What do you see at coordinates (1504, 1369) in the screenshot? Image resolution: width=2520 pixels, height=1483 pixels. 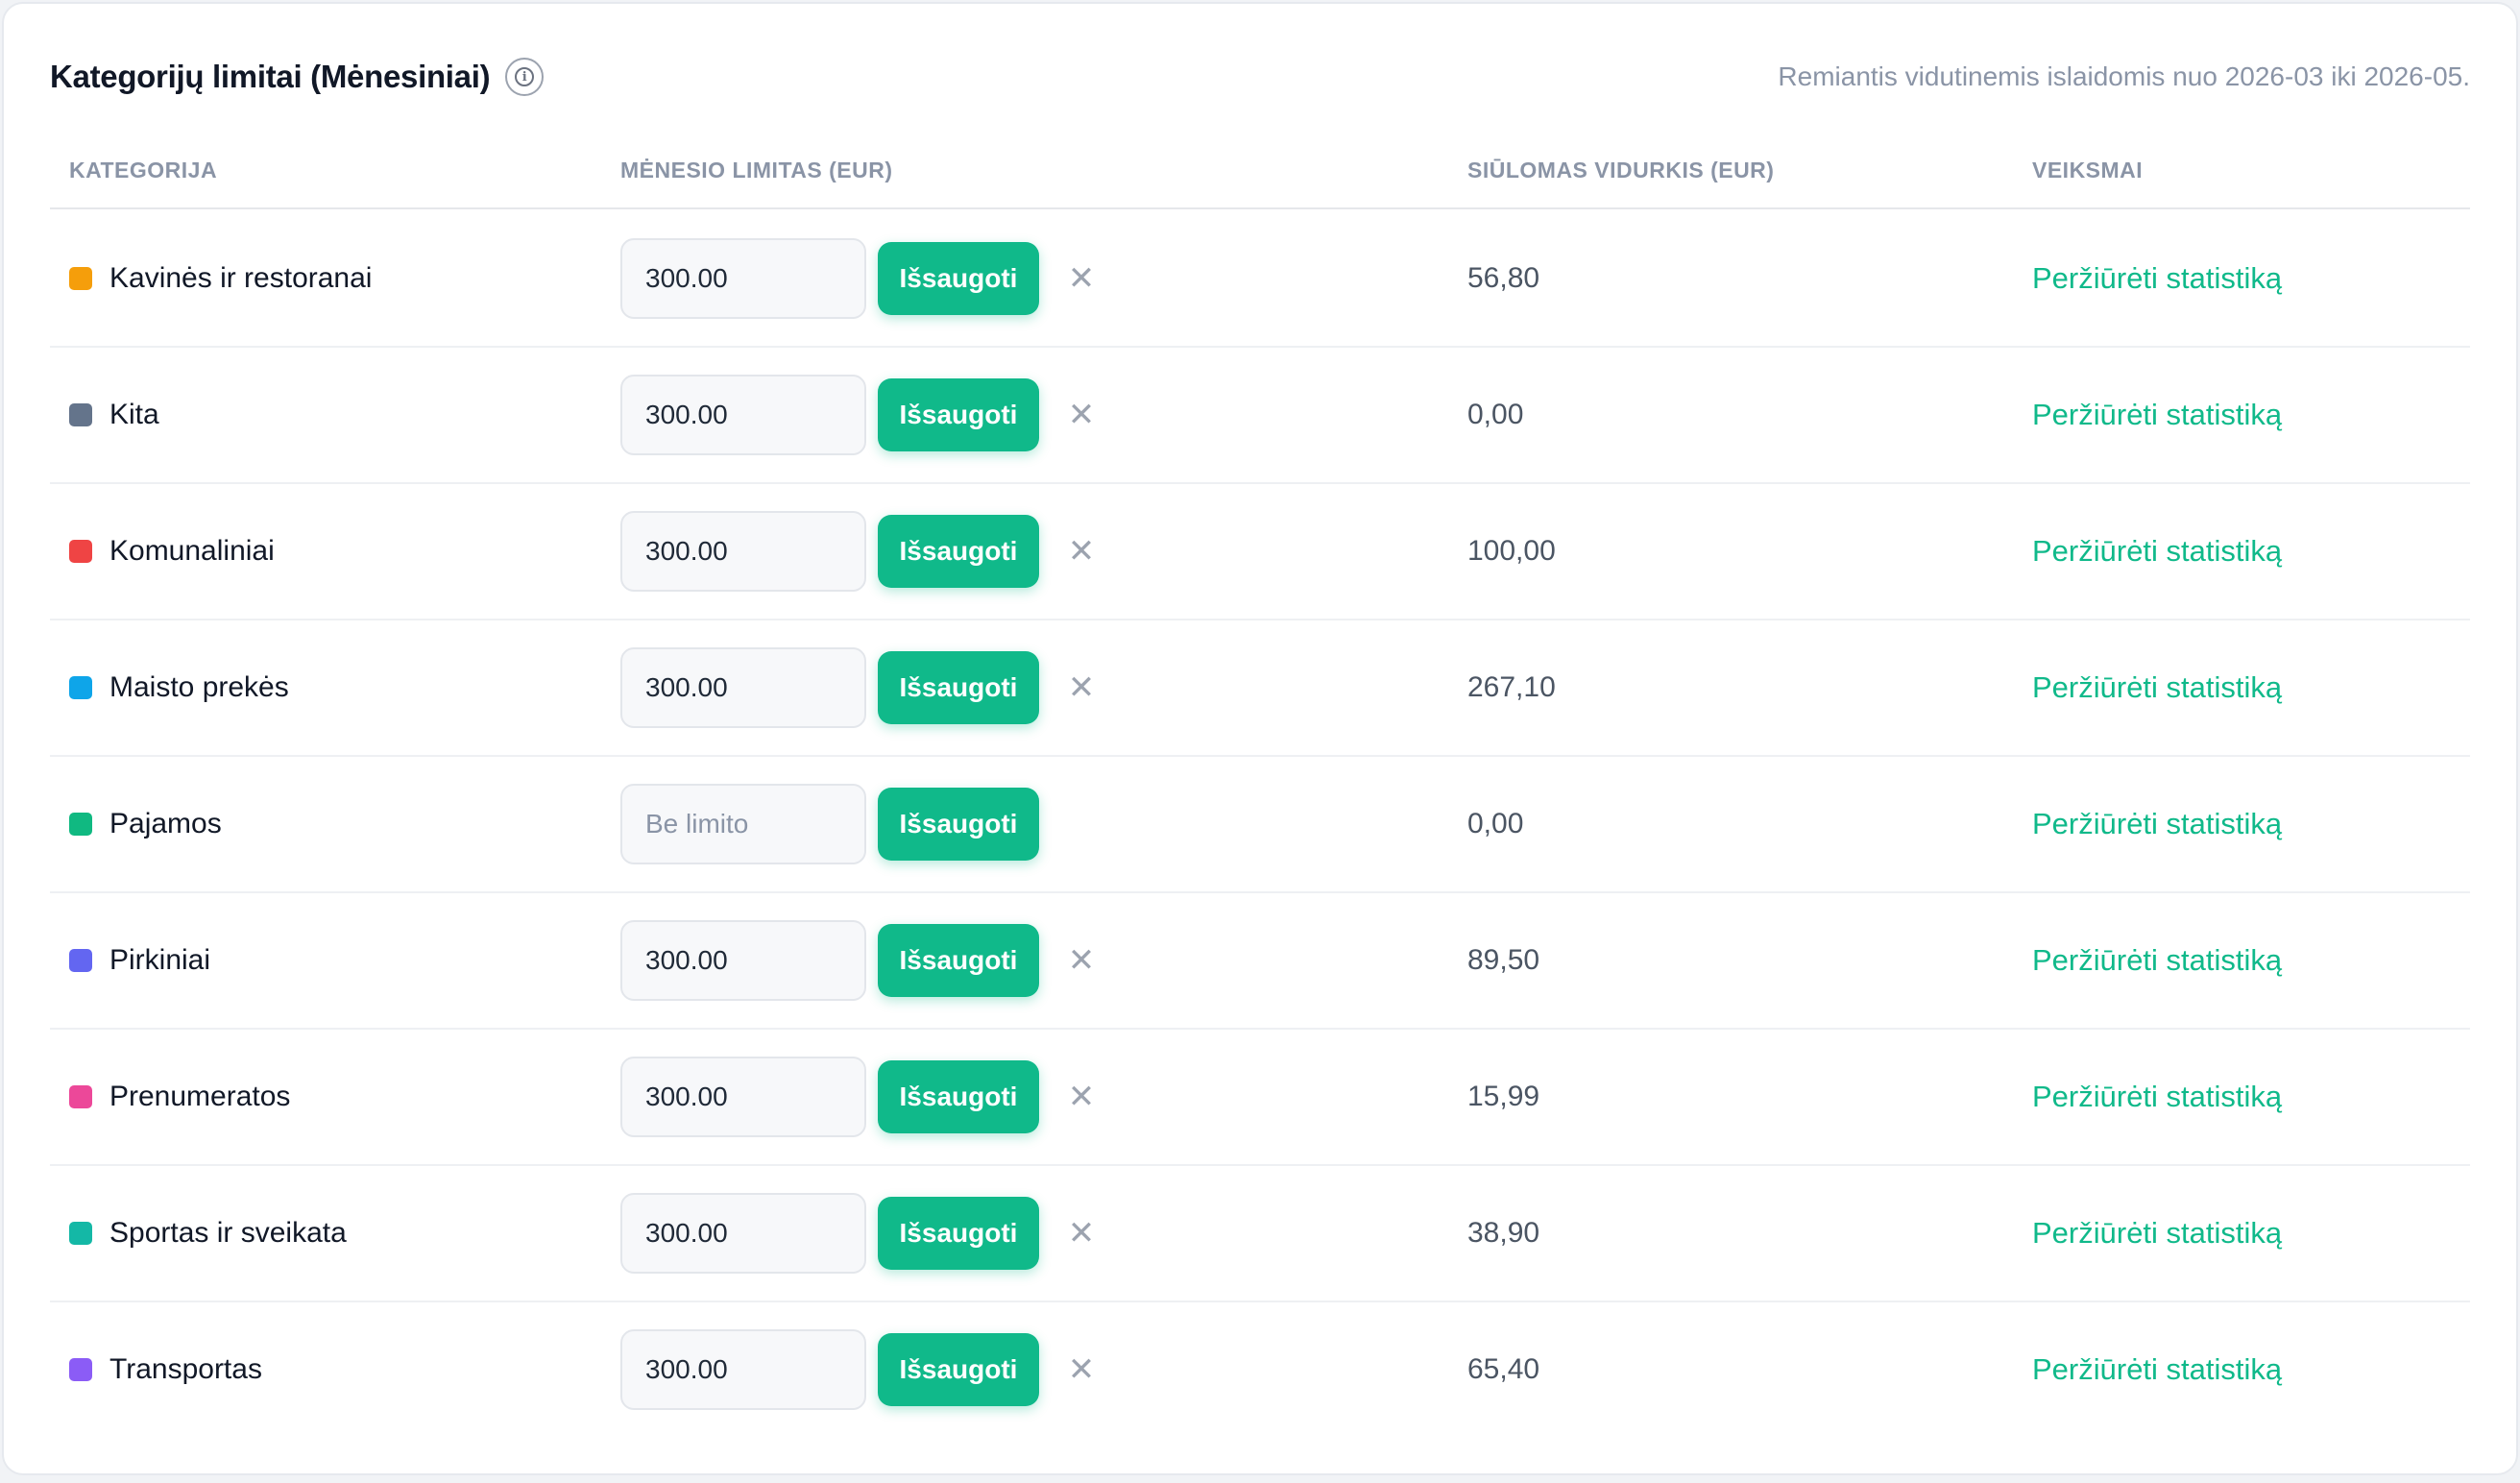 I see `suggested-average-value: 65,40` at bounding box center [1504, 1369].